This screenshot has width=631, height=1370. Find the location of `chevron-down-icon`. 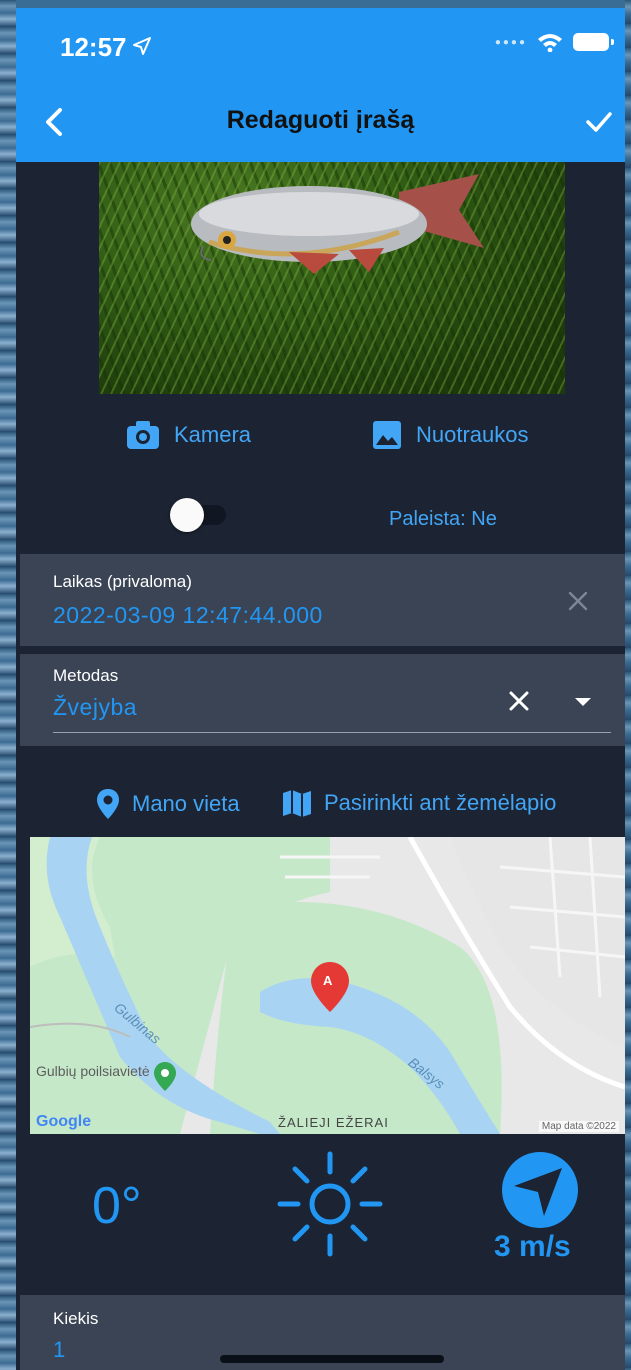

chevron-down-icon is located at coordinates (583, 702).